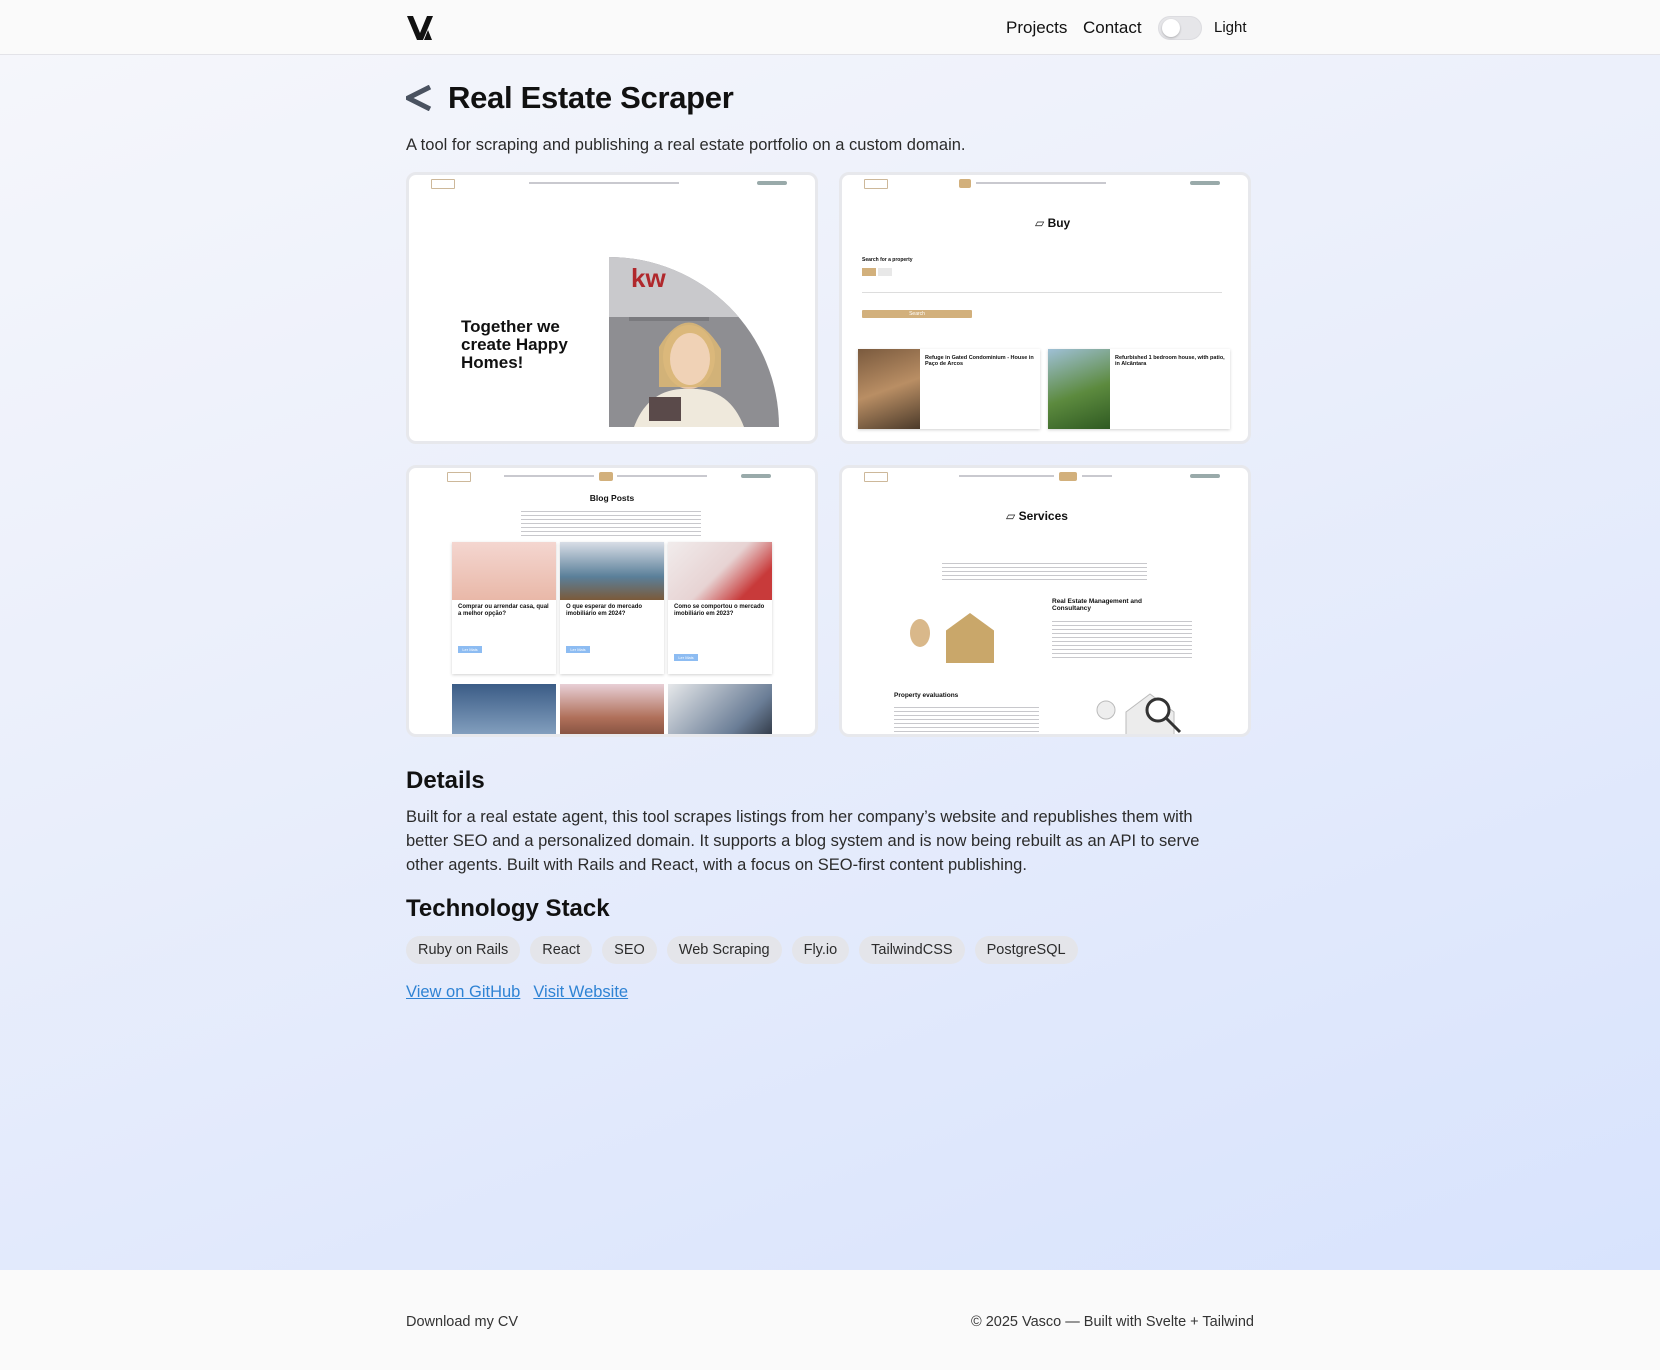 This screenshot has height=1370, width=1660. Describe the element at coordinates (1026, 950) in the screenshot. I see `tech-tag: PostgreSQL` at that location.